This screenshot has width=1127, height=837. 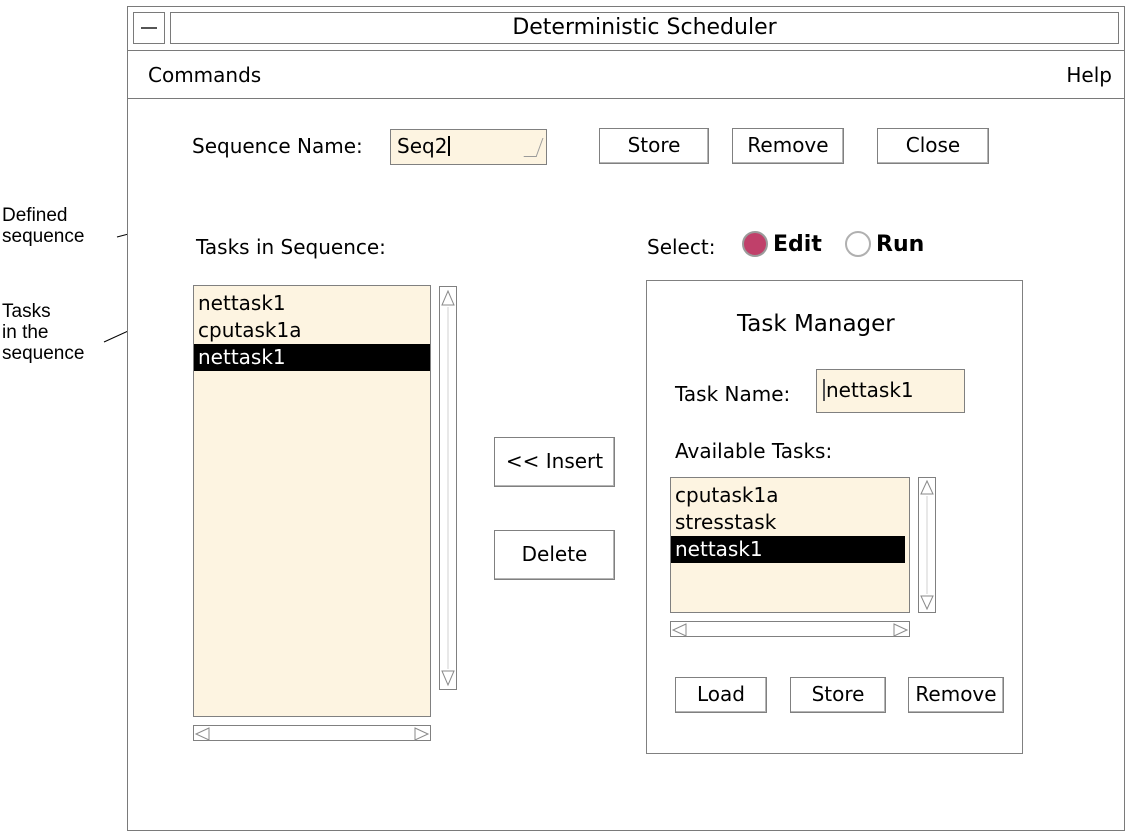 What do you see at coordinates (26, 311) in the screenshot?
I see `callout-line: Tasks` at bounding box center [26, 311].